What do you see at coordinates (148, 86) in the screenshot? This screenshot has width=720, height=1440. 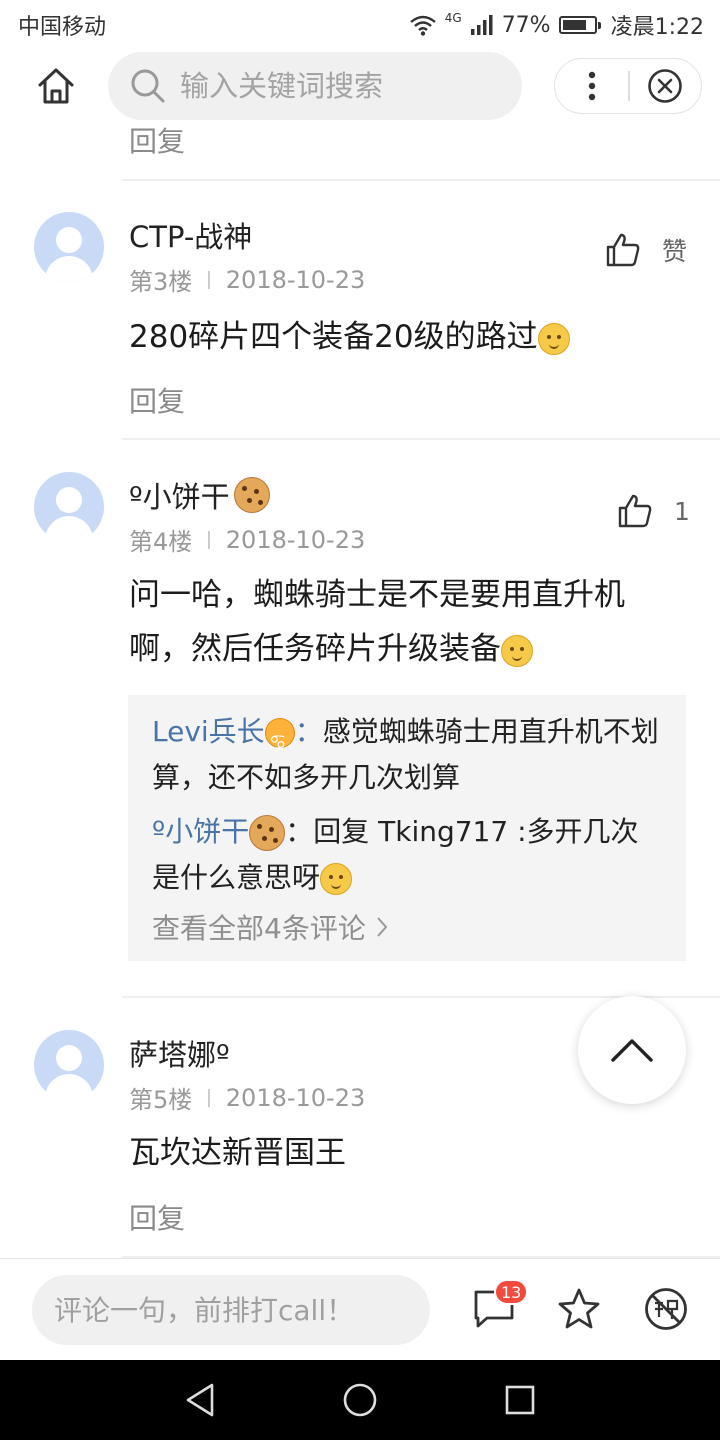 I see `search-icon` at bounding box center [148, 86].